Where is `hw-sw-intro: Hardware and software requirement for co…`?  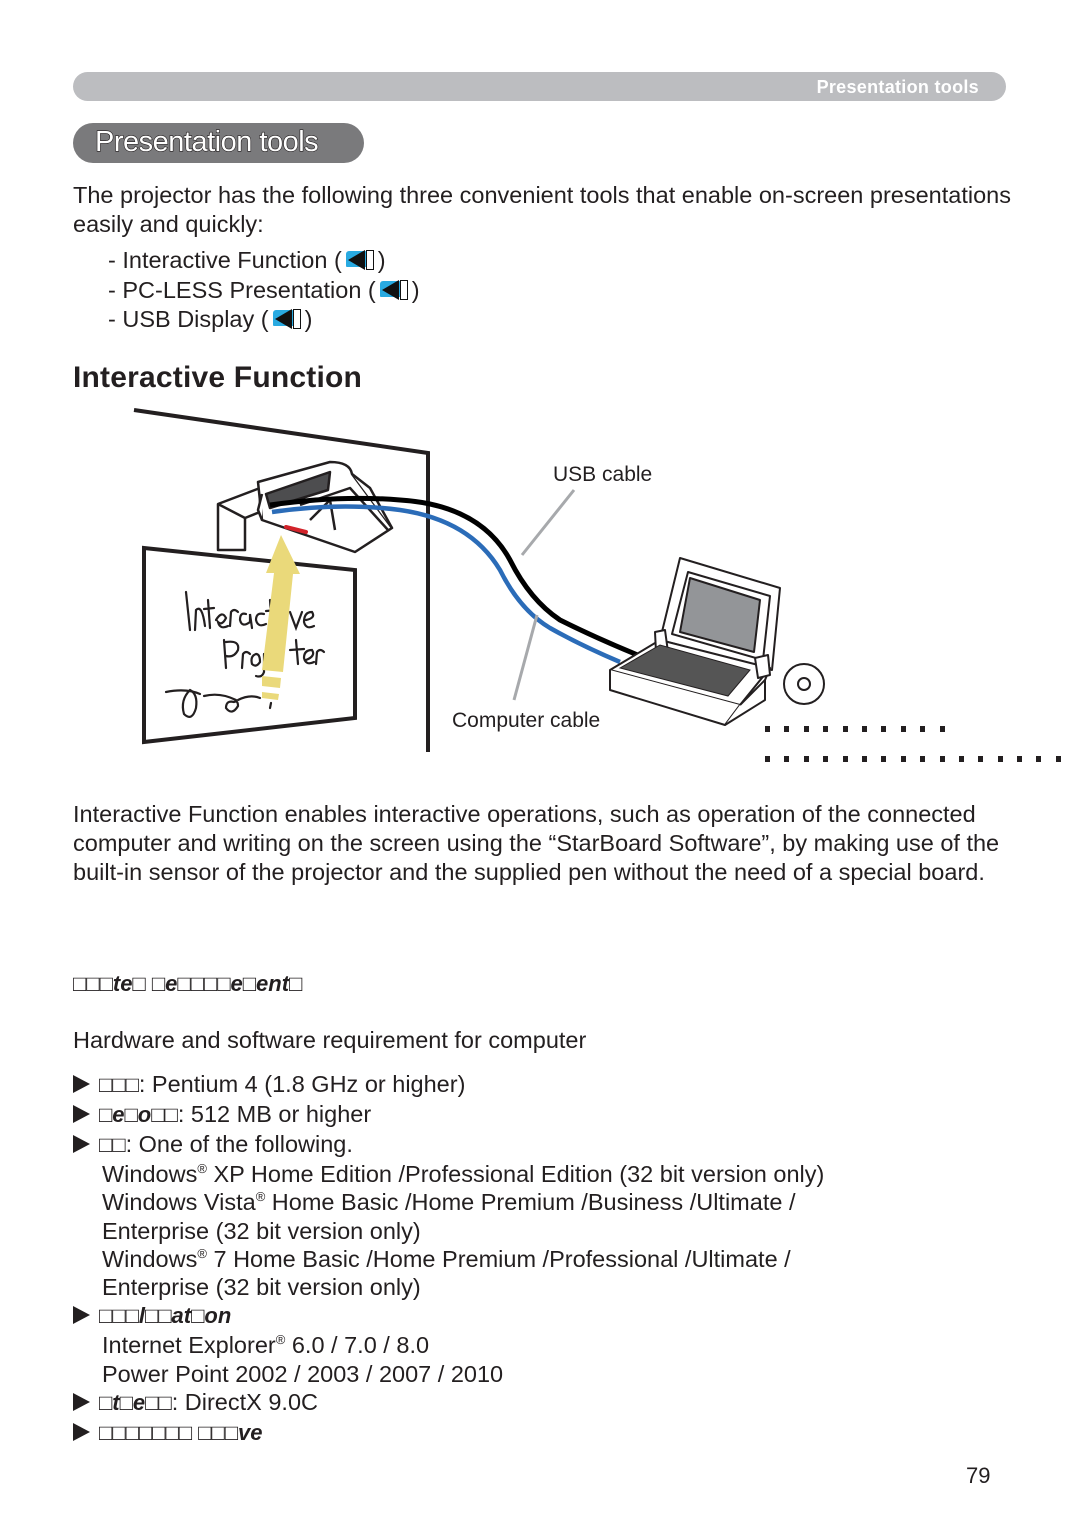 hw-sw-intro: Hardware and software requirement for co… is located at coordinates (330, 1040).